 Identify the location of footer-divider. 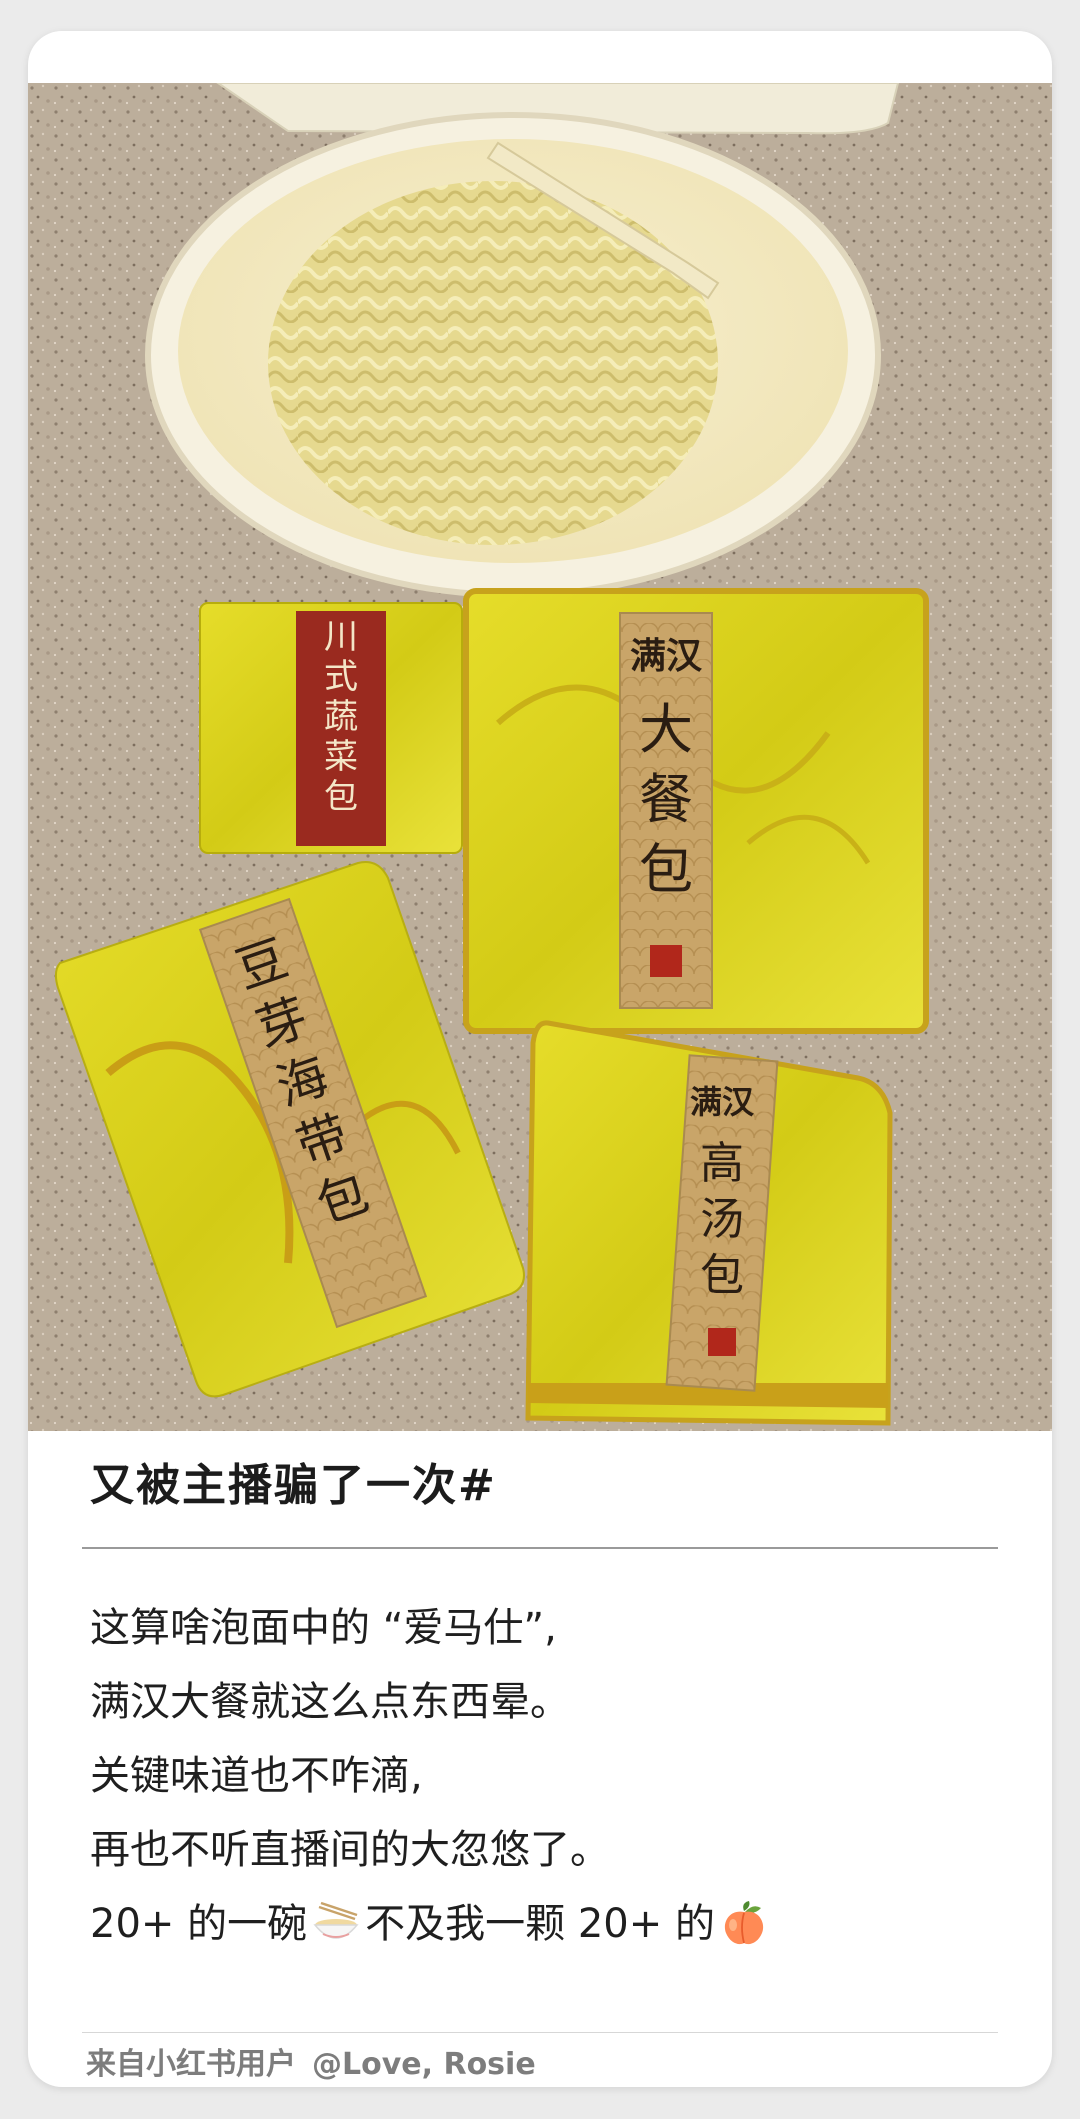
(540, 2032).